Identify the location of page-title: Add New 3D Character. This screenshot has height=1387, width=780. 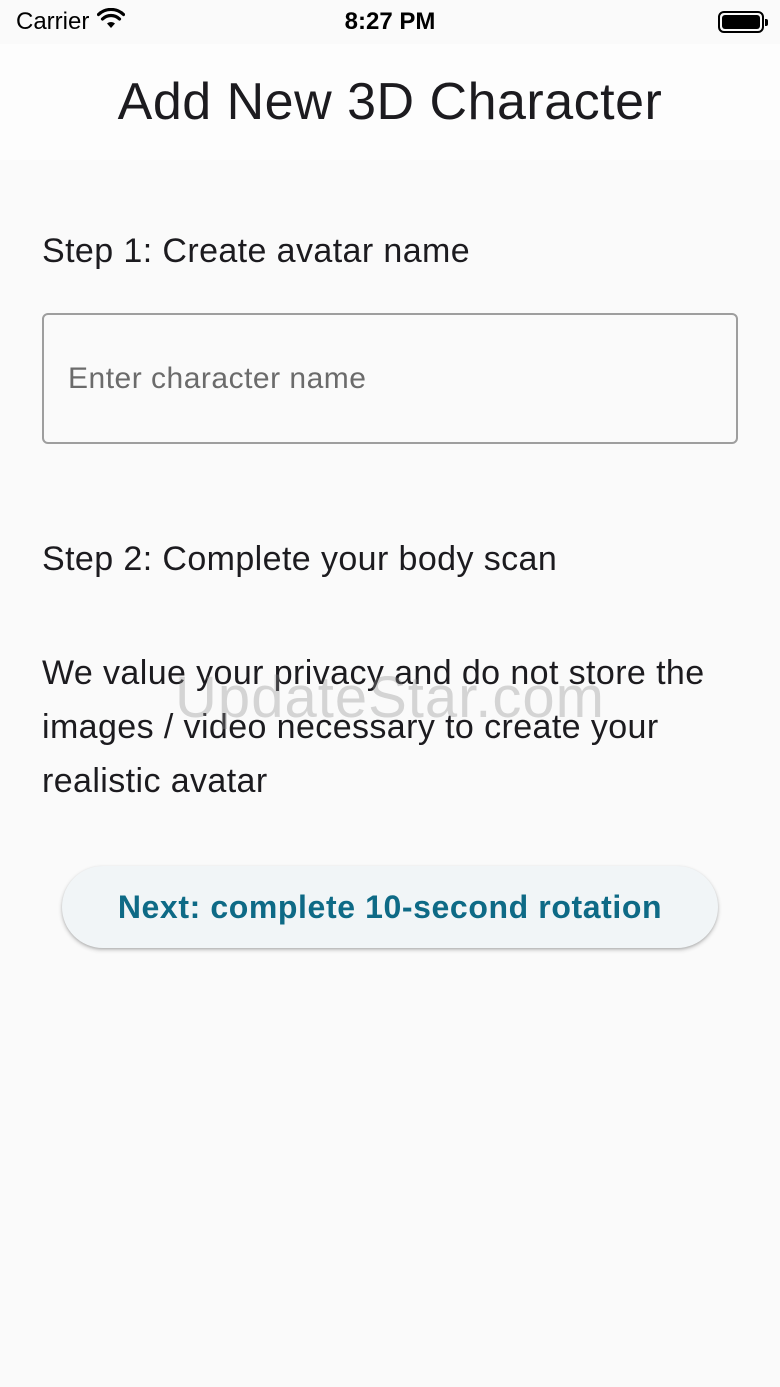
(390, 102).